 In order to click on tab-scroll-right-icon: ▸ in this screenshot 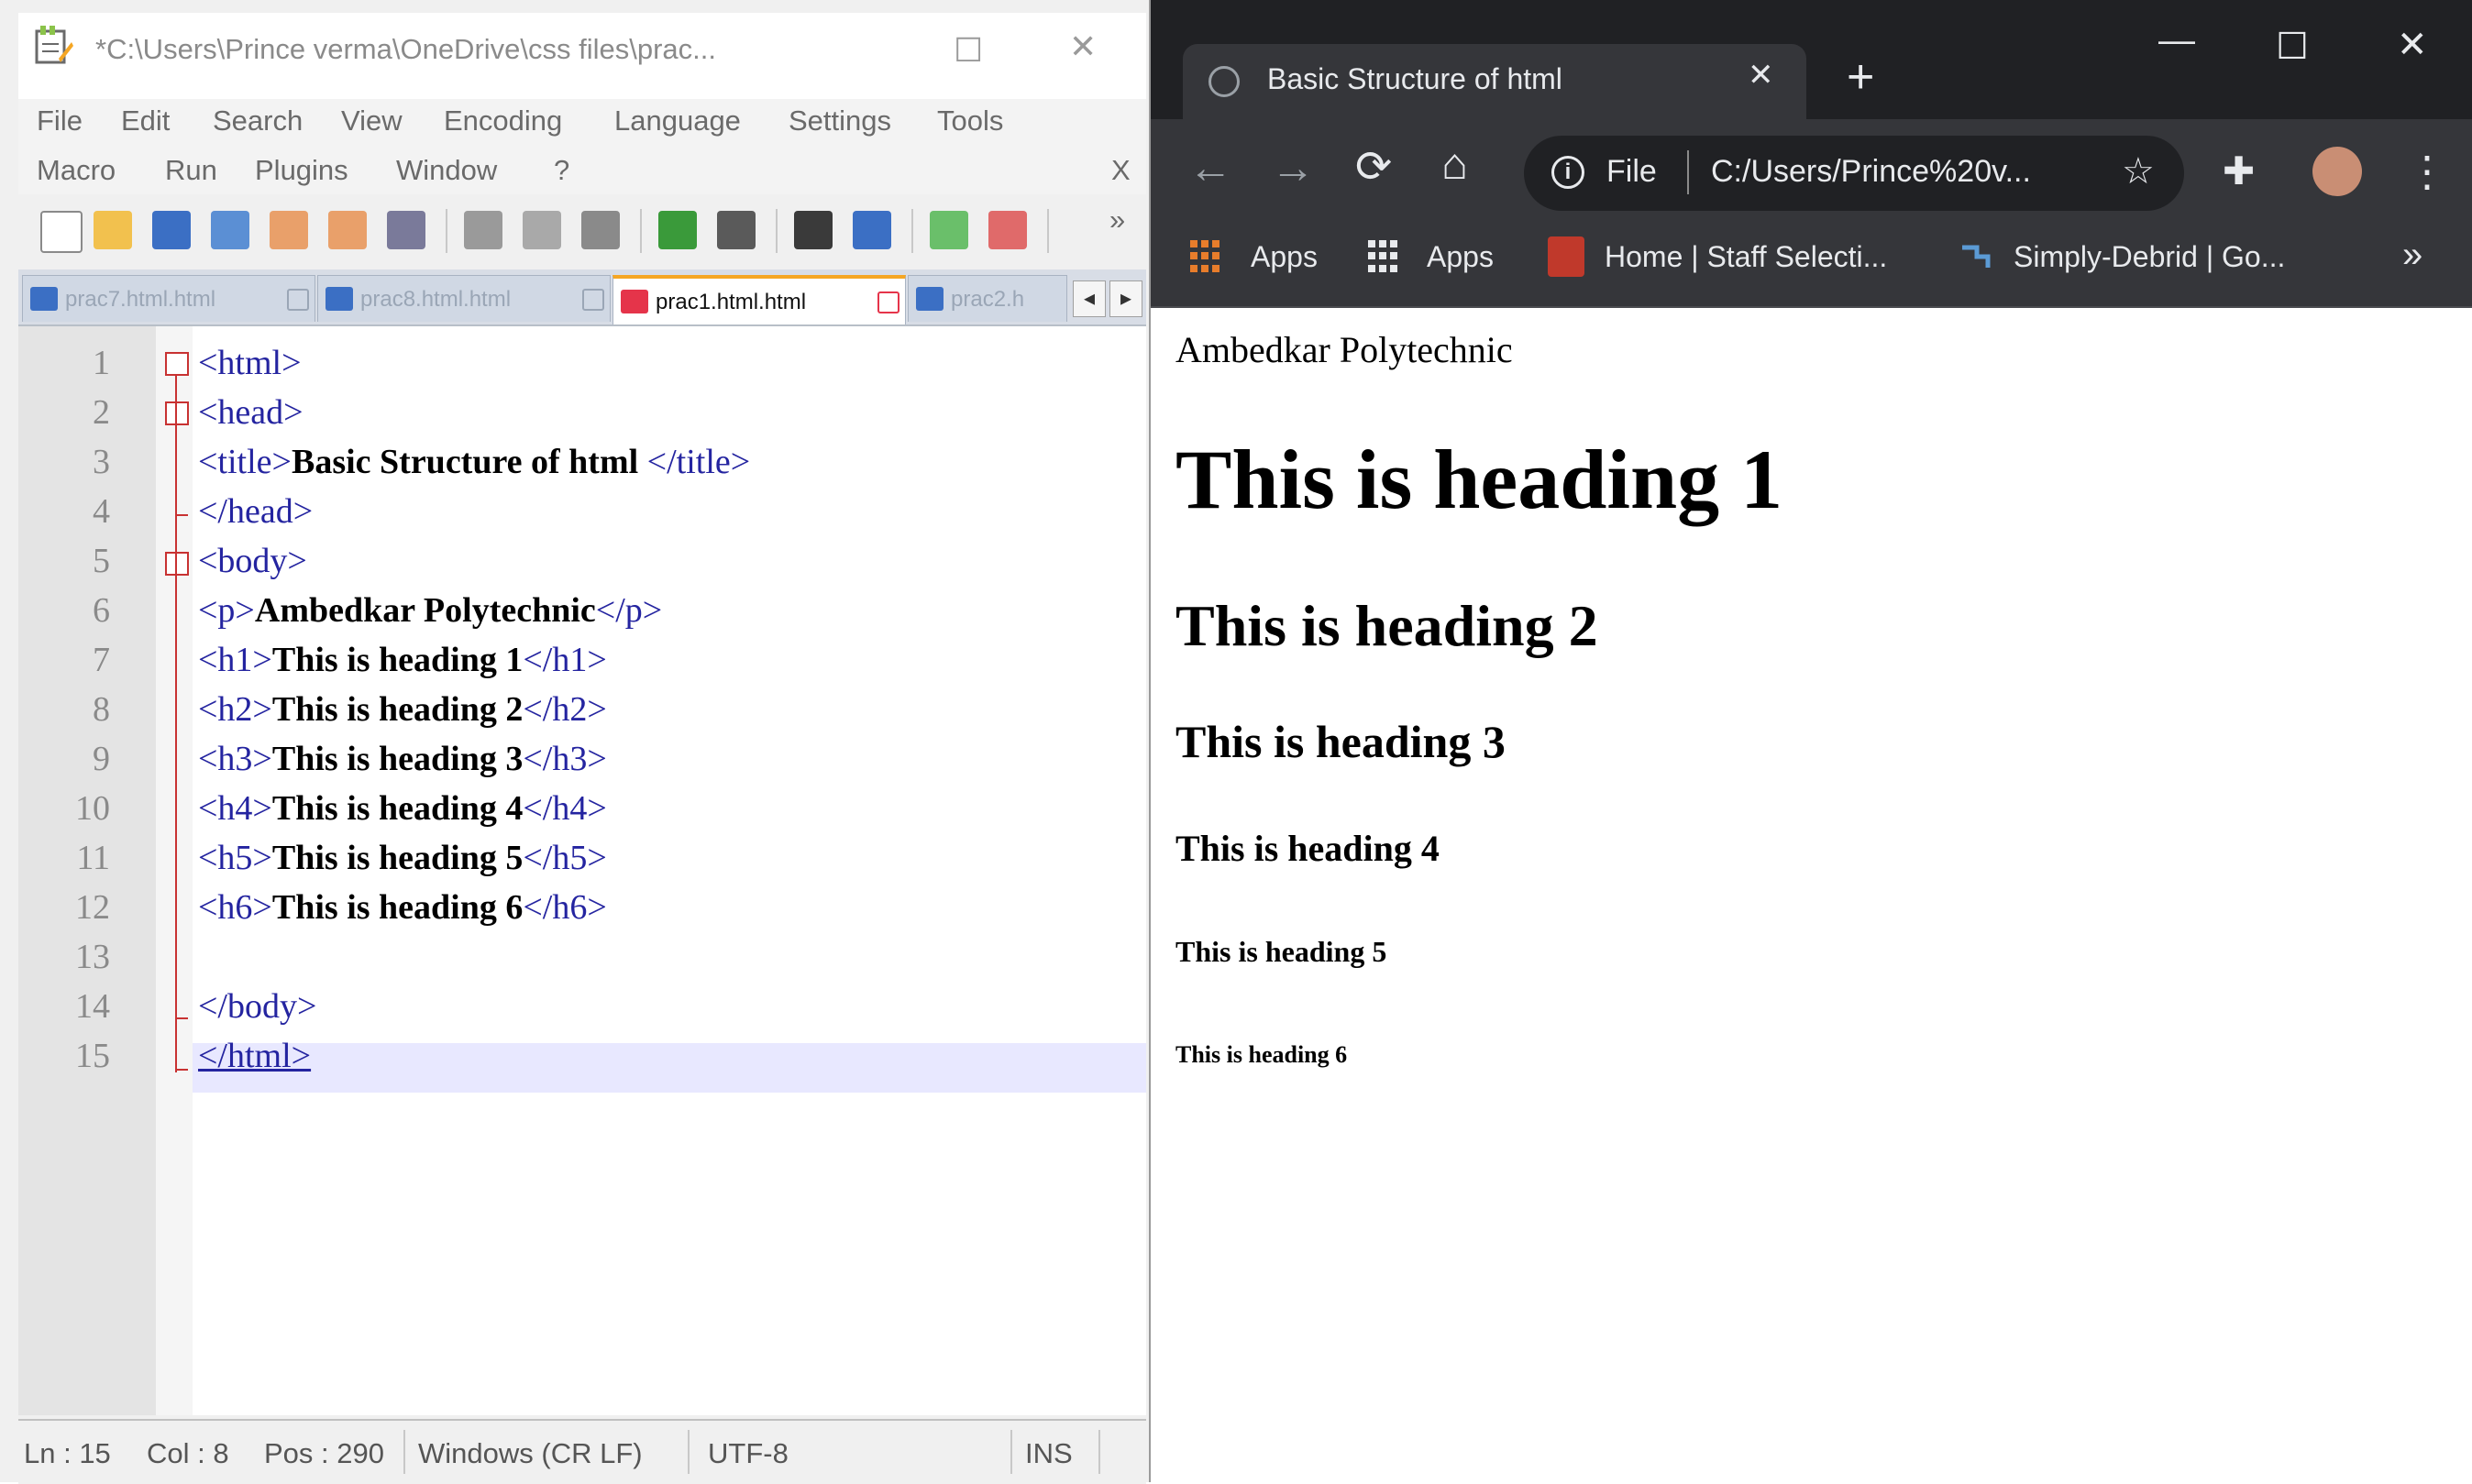, I will do `click(1125, 298)`.